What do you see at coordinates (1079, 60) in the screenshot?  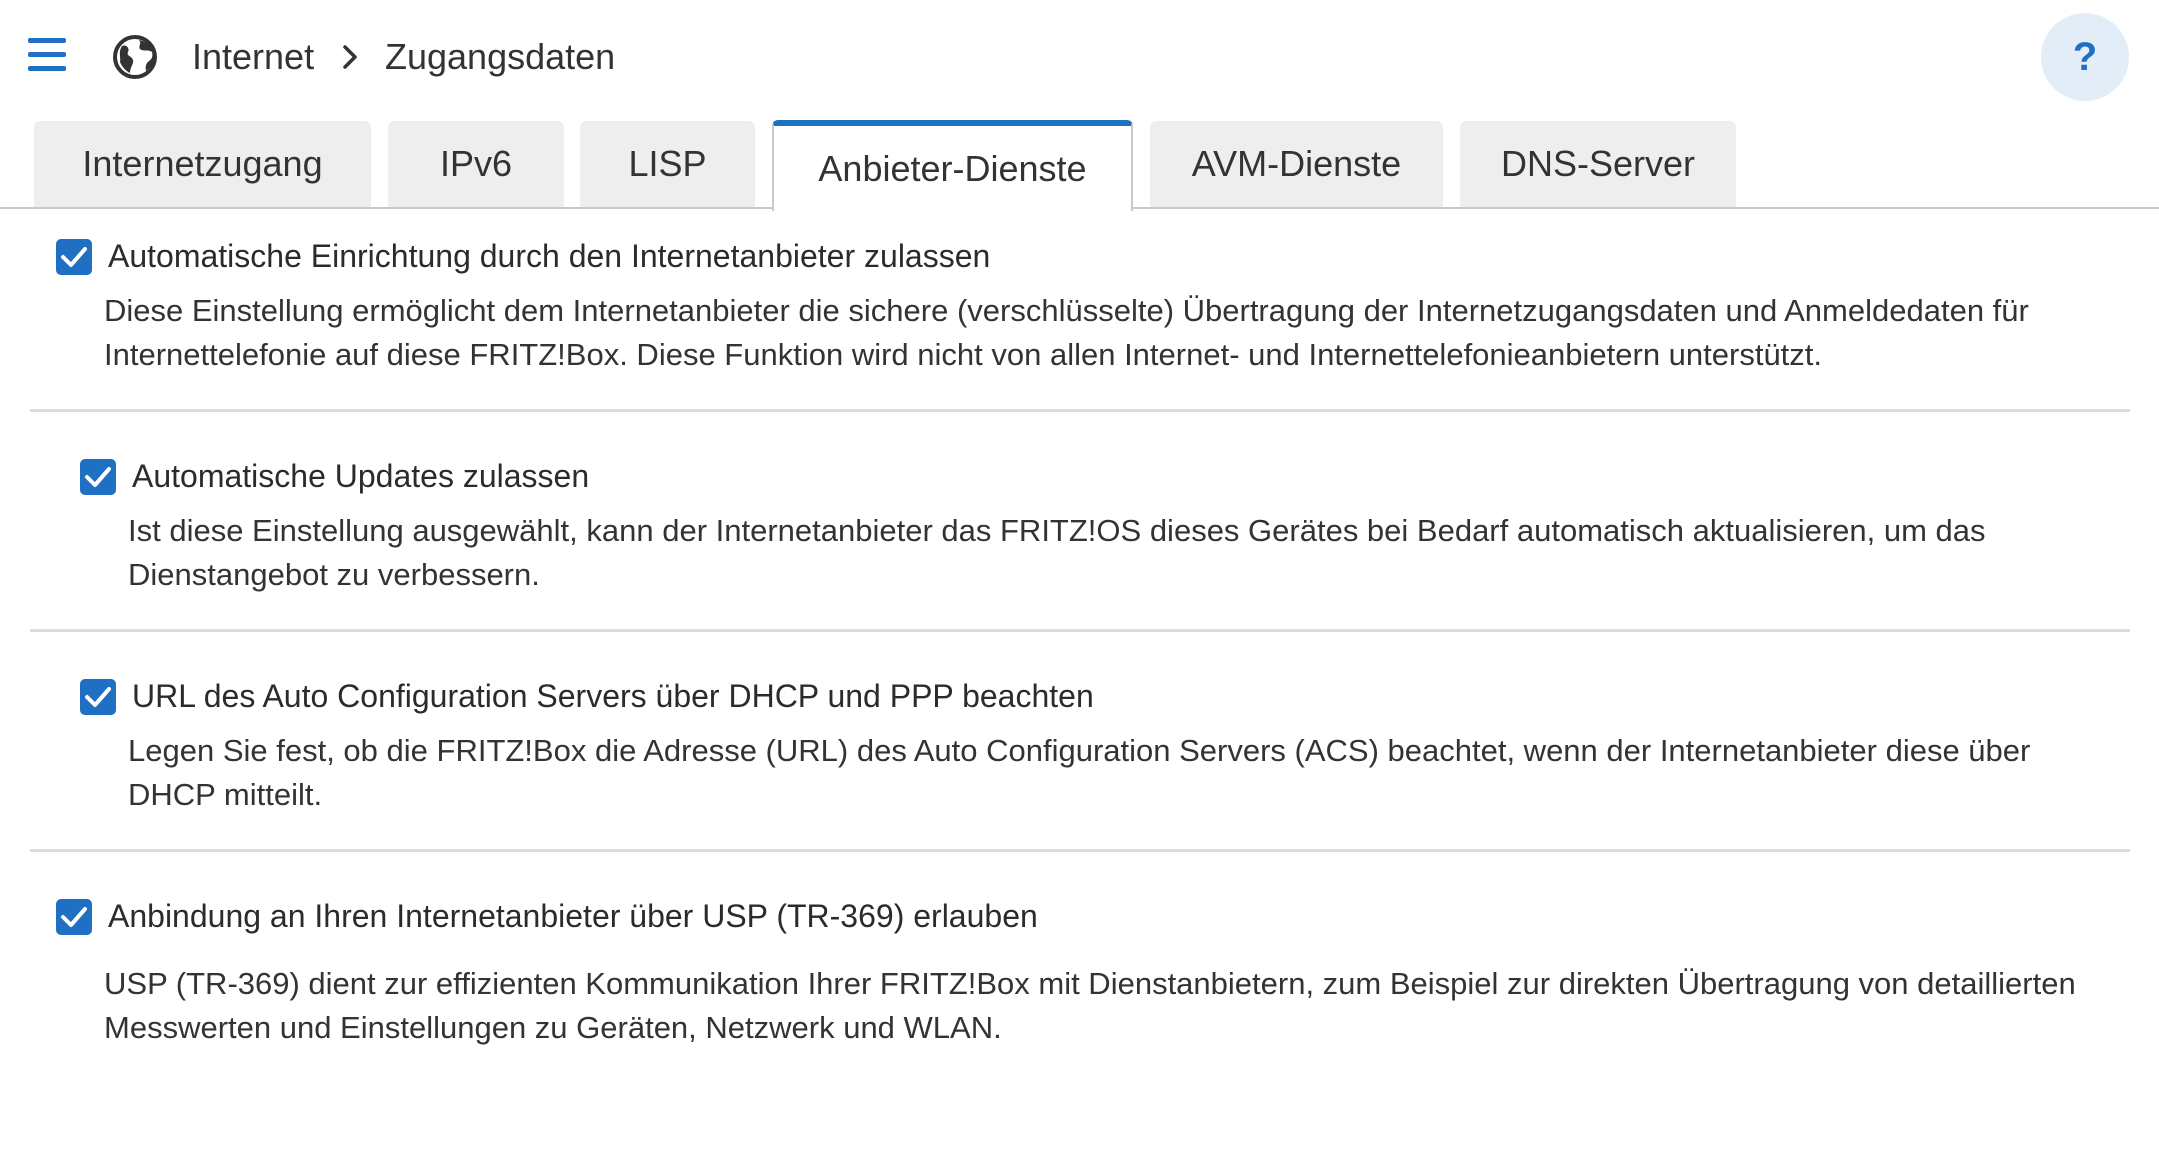 I see `header-bar: Internet Zugangsdaten ?` at bounding box center [1079, 60].